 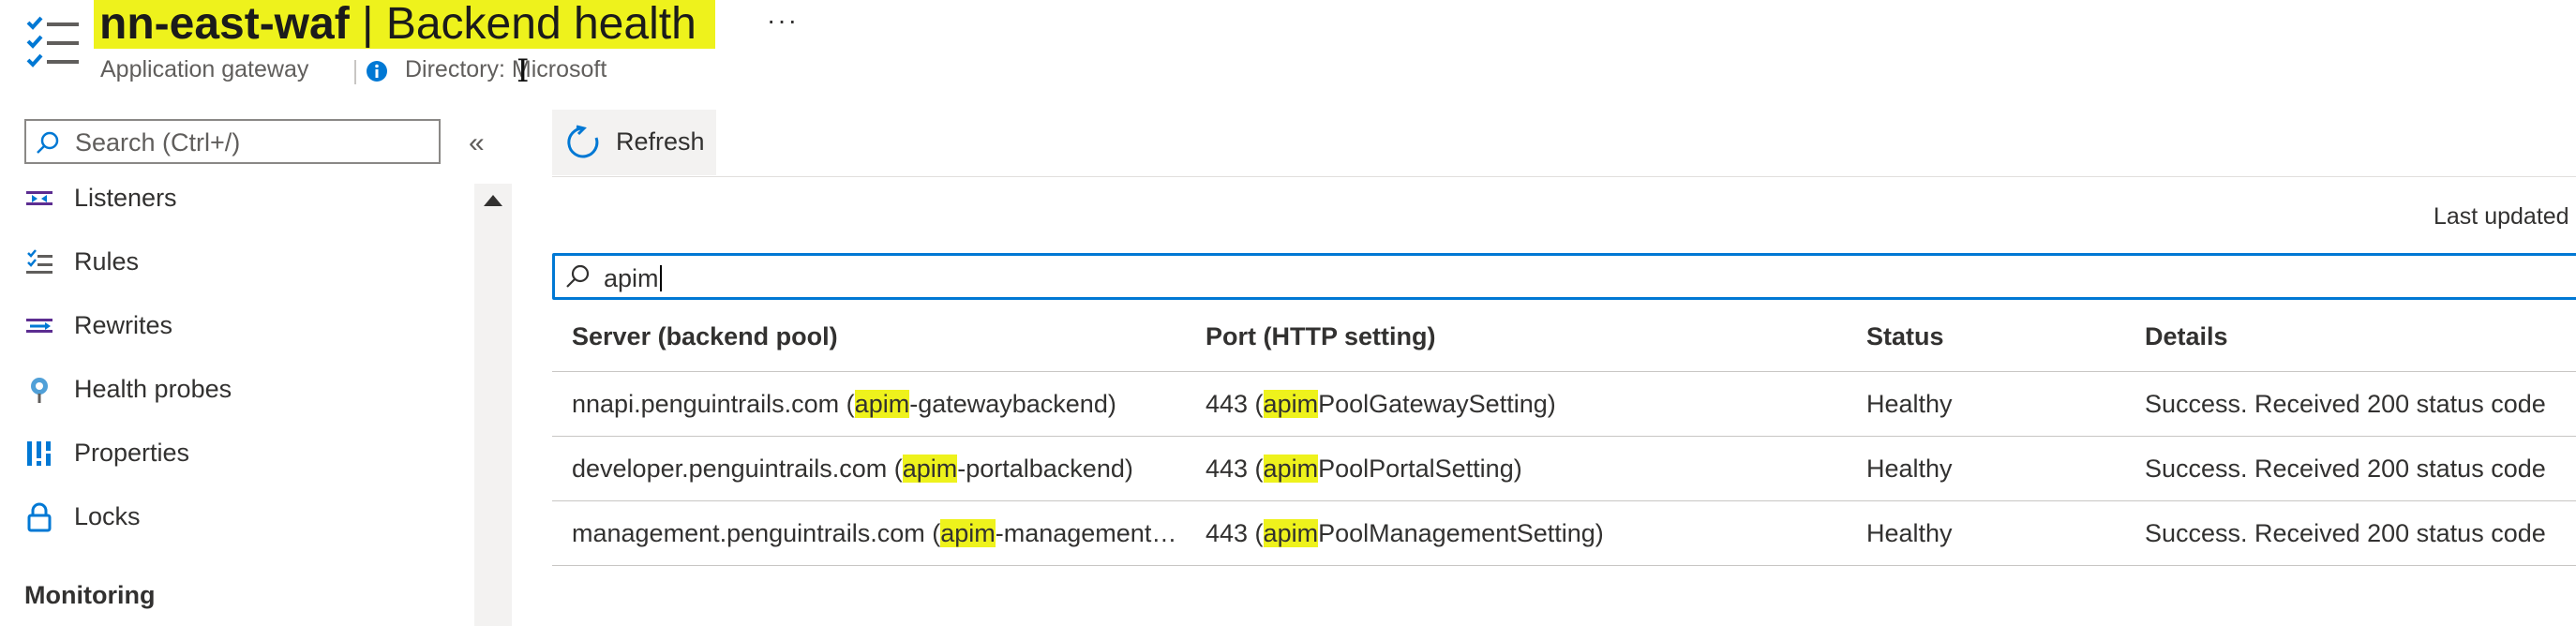 I want to click on last-updated-label: Last updated, so click(x=2502, y=217).